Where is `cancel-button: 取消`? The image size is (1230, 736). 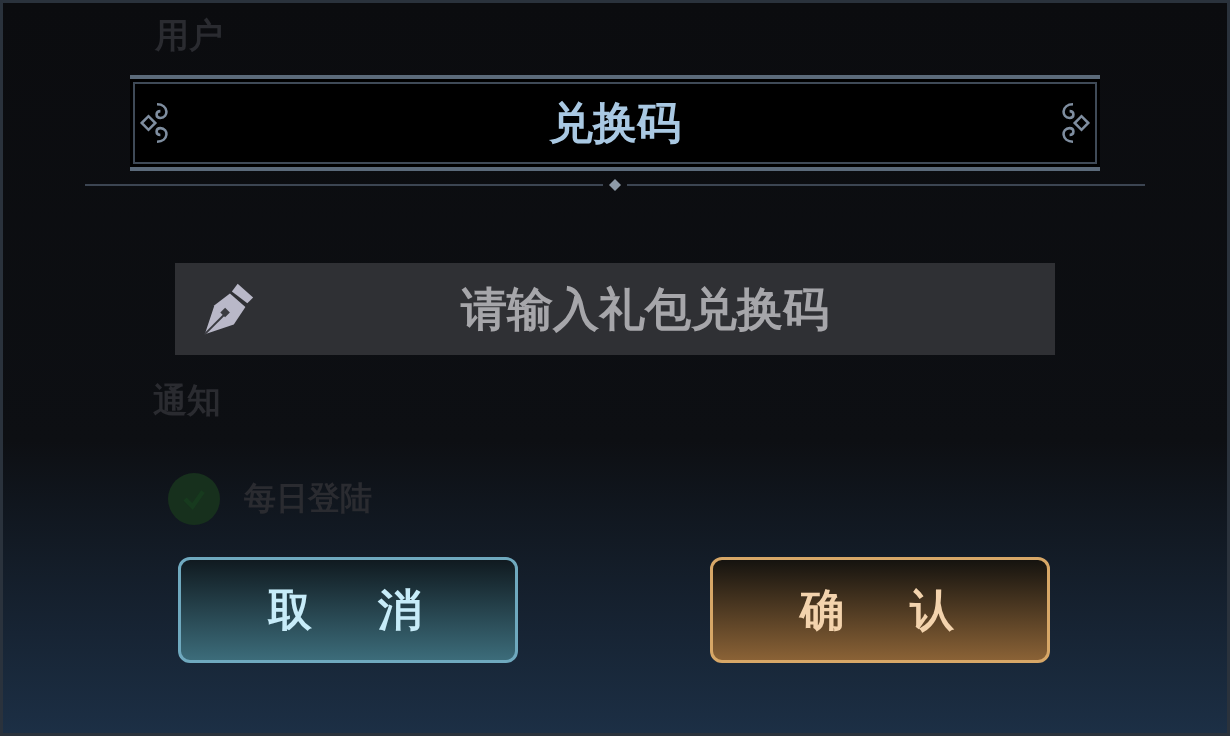 cancel-button: 取消 is located at coordinates (348, 610).